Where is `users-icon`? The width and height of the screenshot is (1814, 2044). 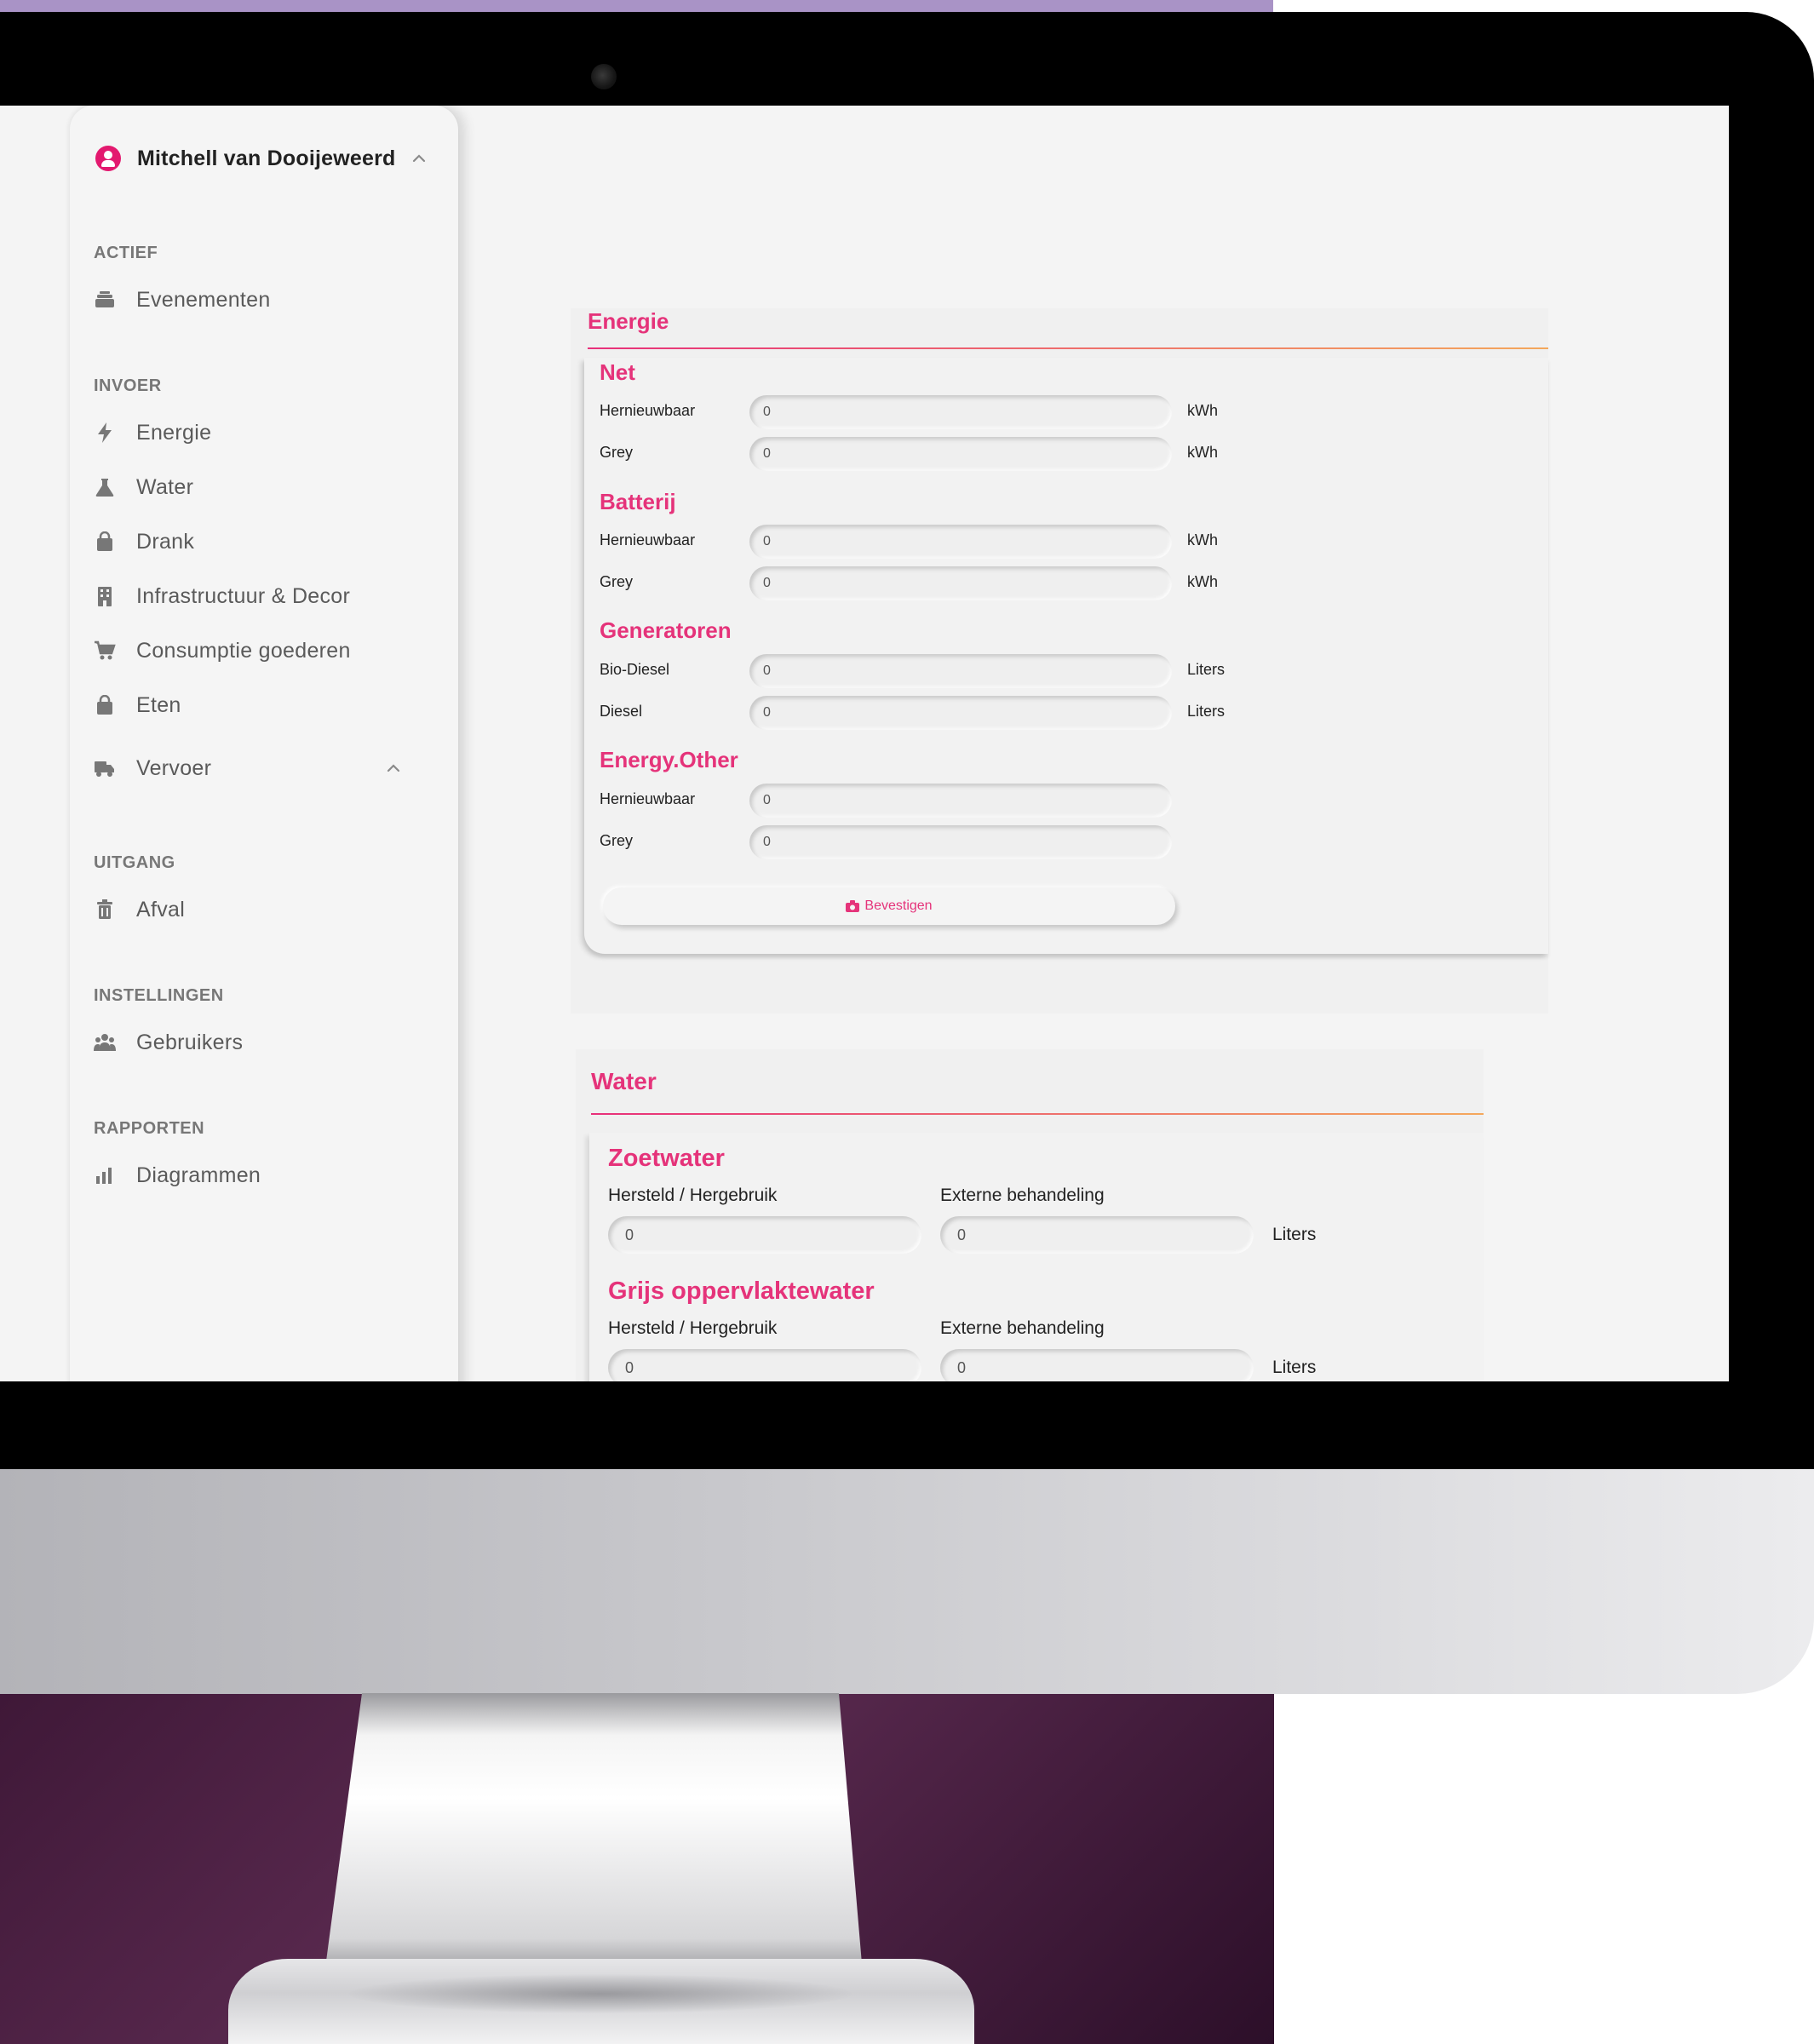
users-icon is located at coordinates (105, 1042).